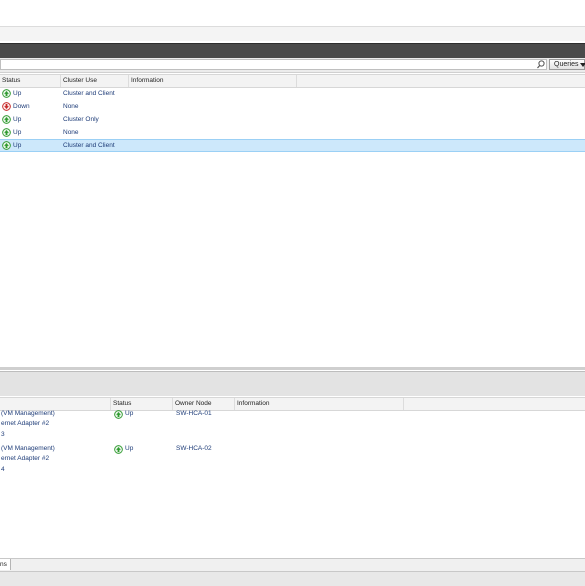  Describe the element at coordinates (6, 106) in the screenshot. I see `down-arrow-icon` at that location.